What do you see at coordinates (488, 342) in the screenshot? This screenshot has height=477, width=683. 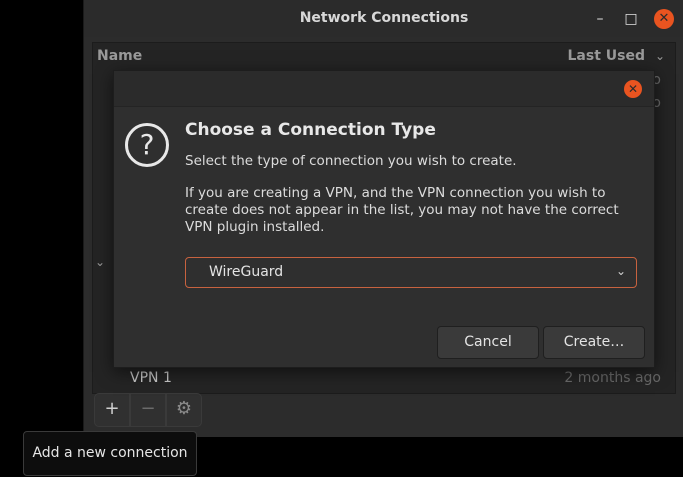 I see `cancel-button: Cancel` at bounding box center [488, 342].